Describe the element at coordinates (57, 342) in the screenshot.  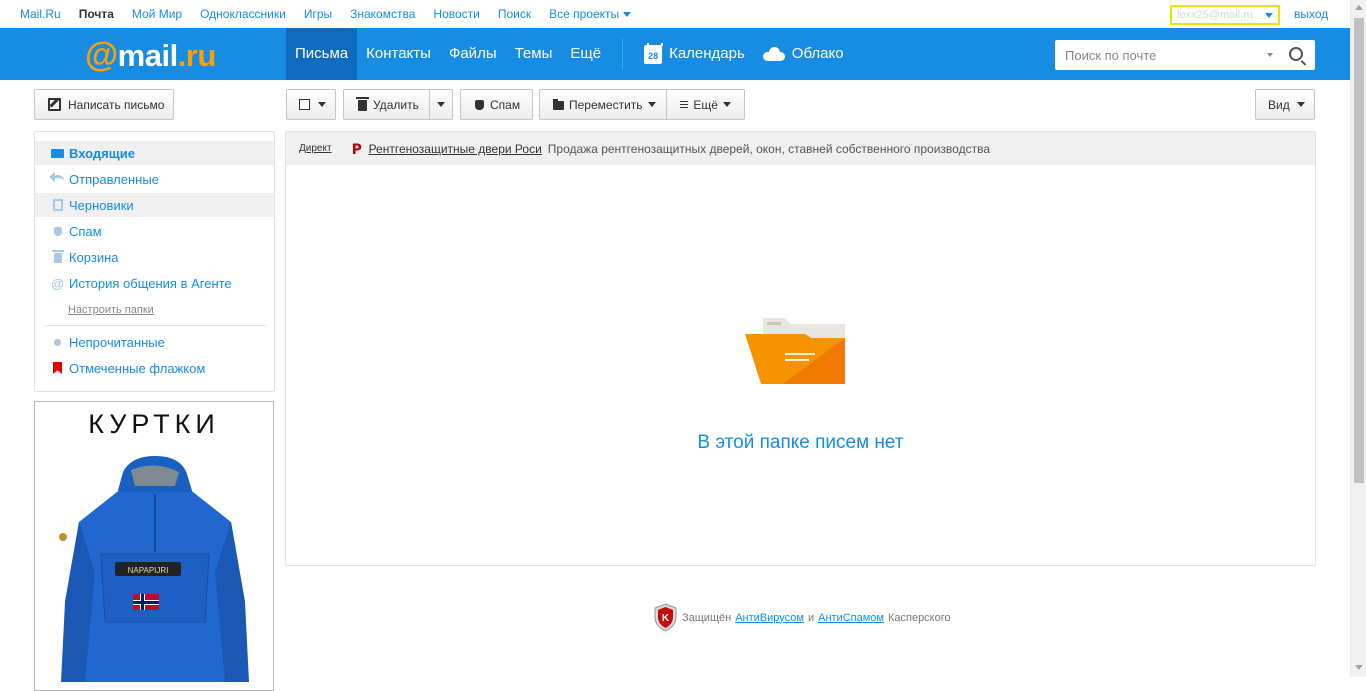
I see `dot-icon` at that location.